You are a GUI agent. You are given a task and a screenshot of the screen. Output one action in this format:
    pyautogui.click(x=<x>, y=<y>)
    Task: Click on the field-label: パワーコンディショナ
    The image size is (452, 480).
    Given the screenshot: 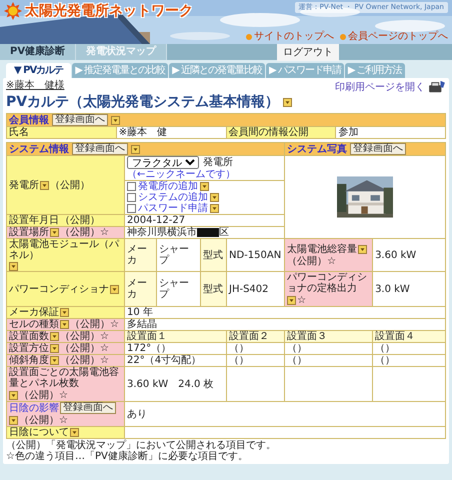 What is the action you would take?
    pyautogui.click(x=59, y=289)
    